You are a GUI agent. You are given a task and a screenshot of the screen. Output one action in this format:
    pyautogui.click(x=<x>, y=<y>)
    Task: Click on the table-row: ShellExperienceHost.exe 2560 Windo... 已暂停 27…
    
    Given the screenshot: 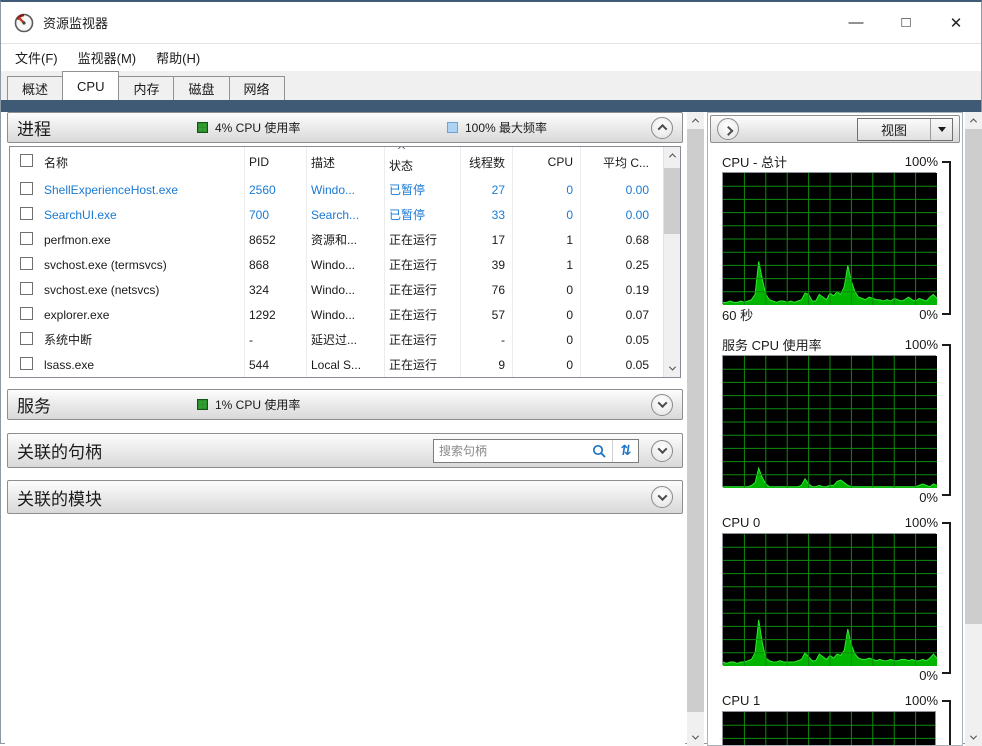 What is the action you would take?
    pyautogui.click(x=345, y=189)
    